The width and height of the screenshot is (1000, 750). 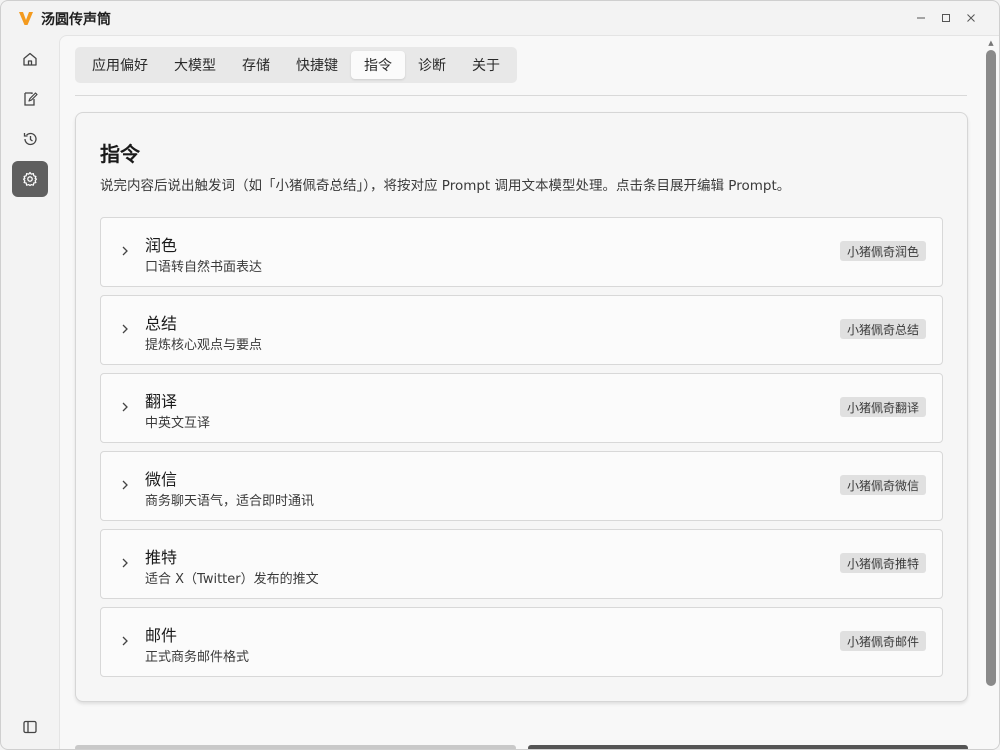 I want to click on section-title: 指令, so click(x=120, y=154).